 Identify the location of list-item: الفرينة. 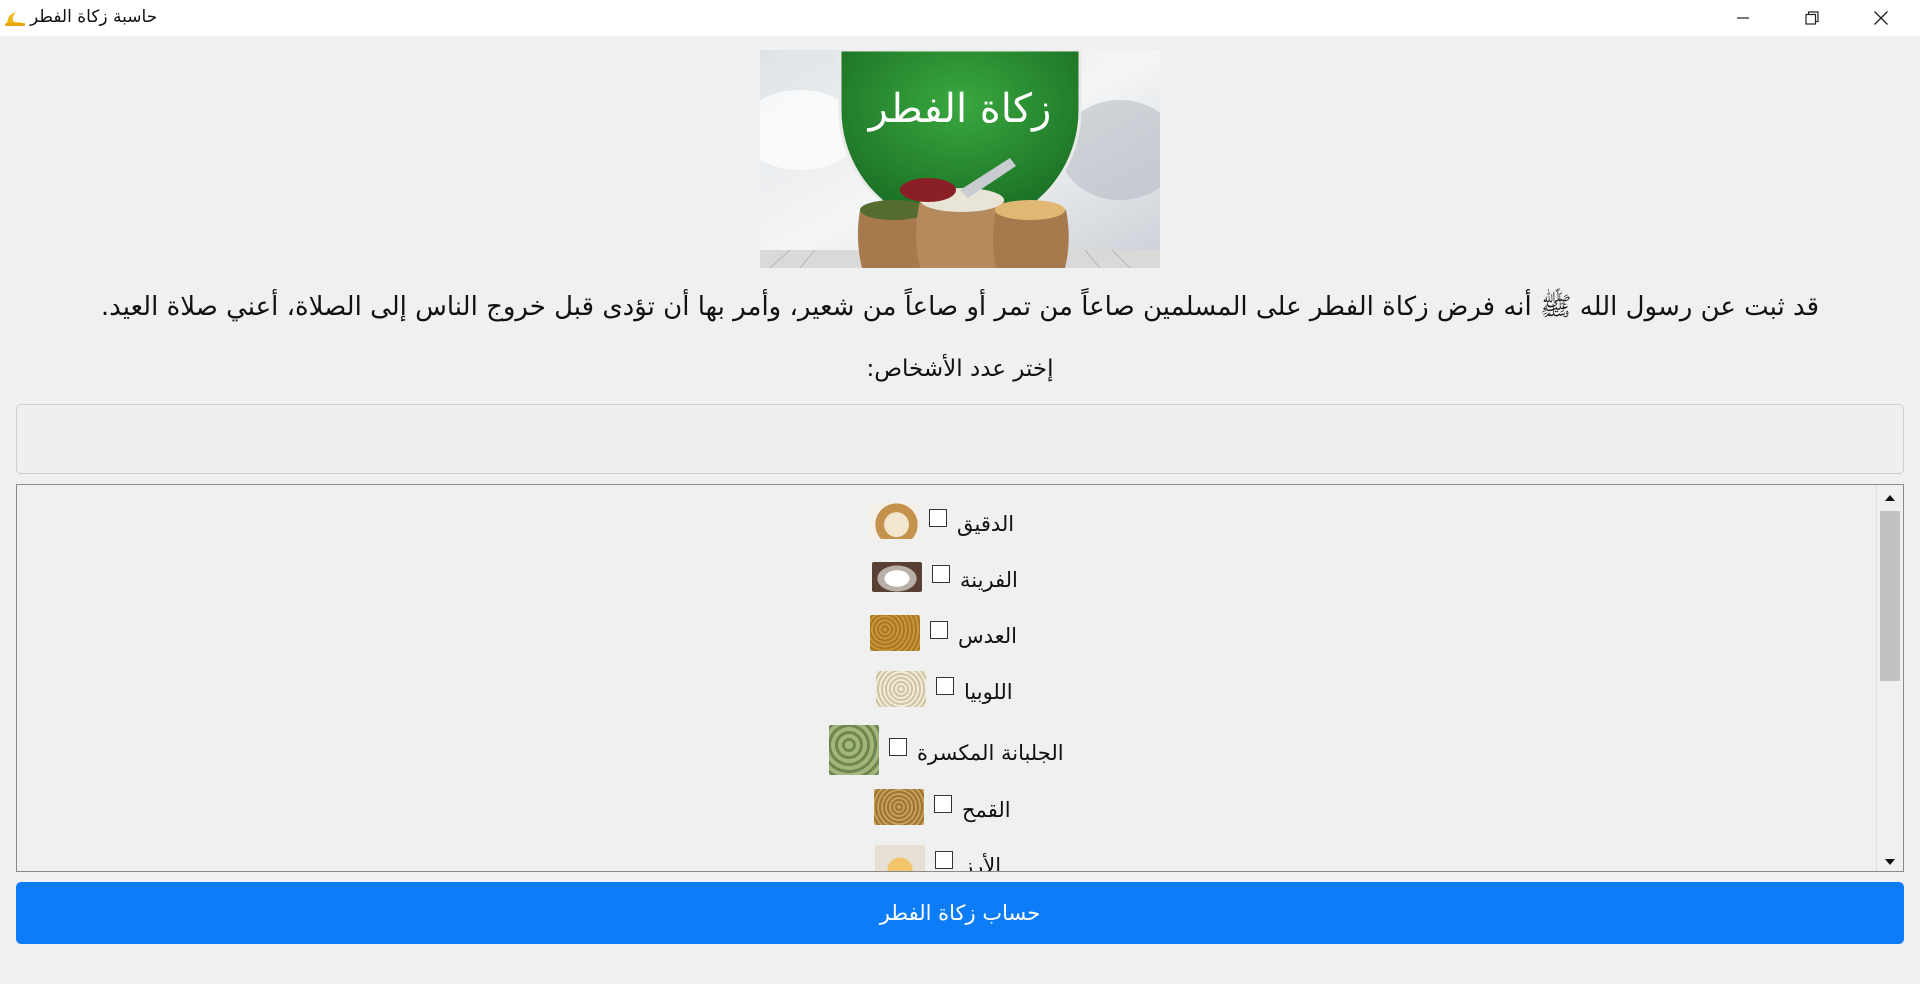
(945, 577).